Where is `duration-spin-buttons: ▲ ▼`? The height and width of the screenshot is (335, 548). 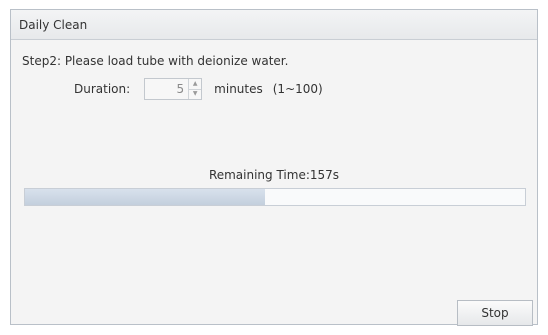 duration-spin-buttons: ▲ ▼ is located at coordinates (195, 89).